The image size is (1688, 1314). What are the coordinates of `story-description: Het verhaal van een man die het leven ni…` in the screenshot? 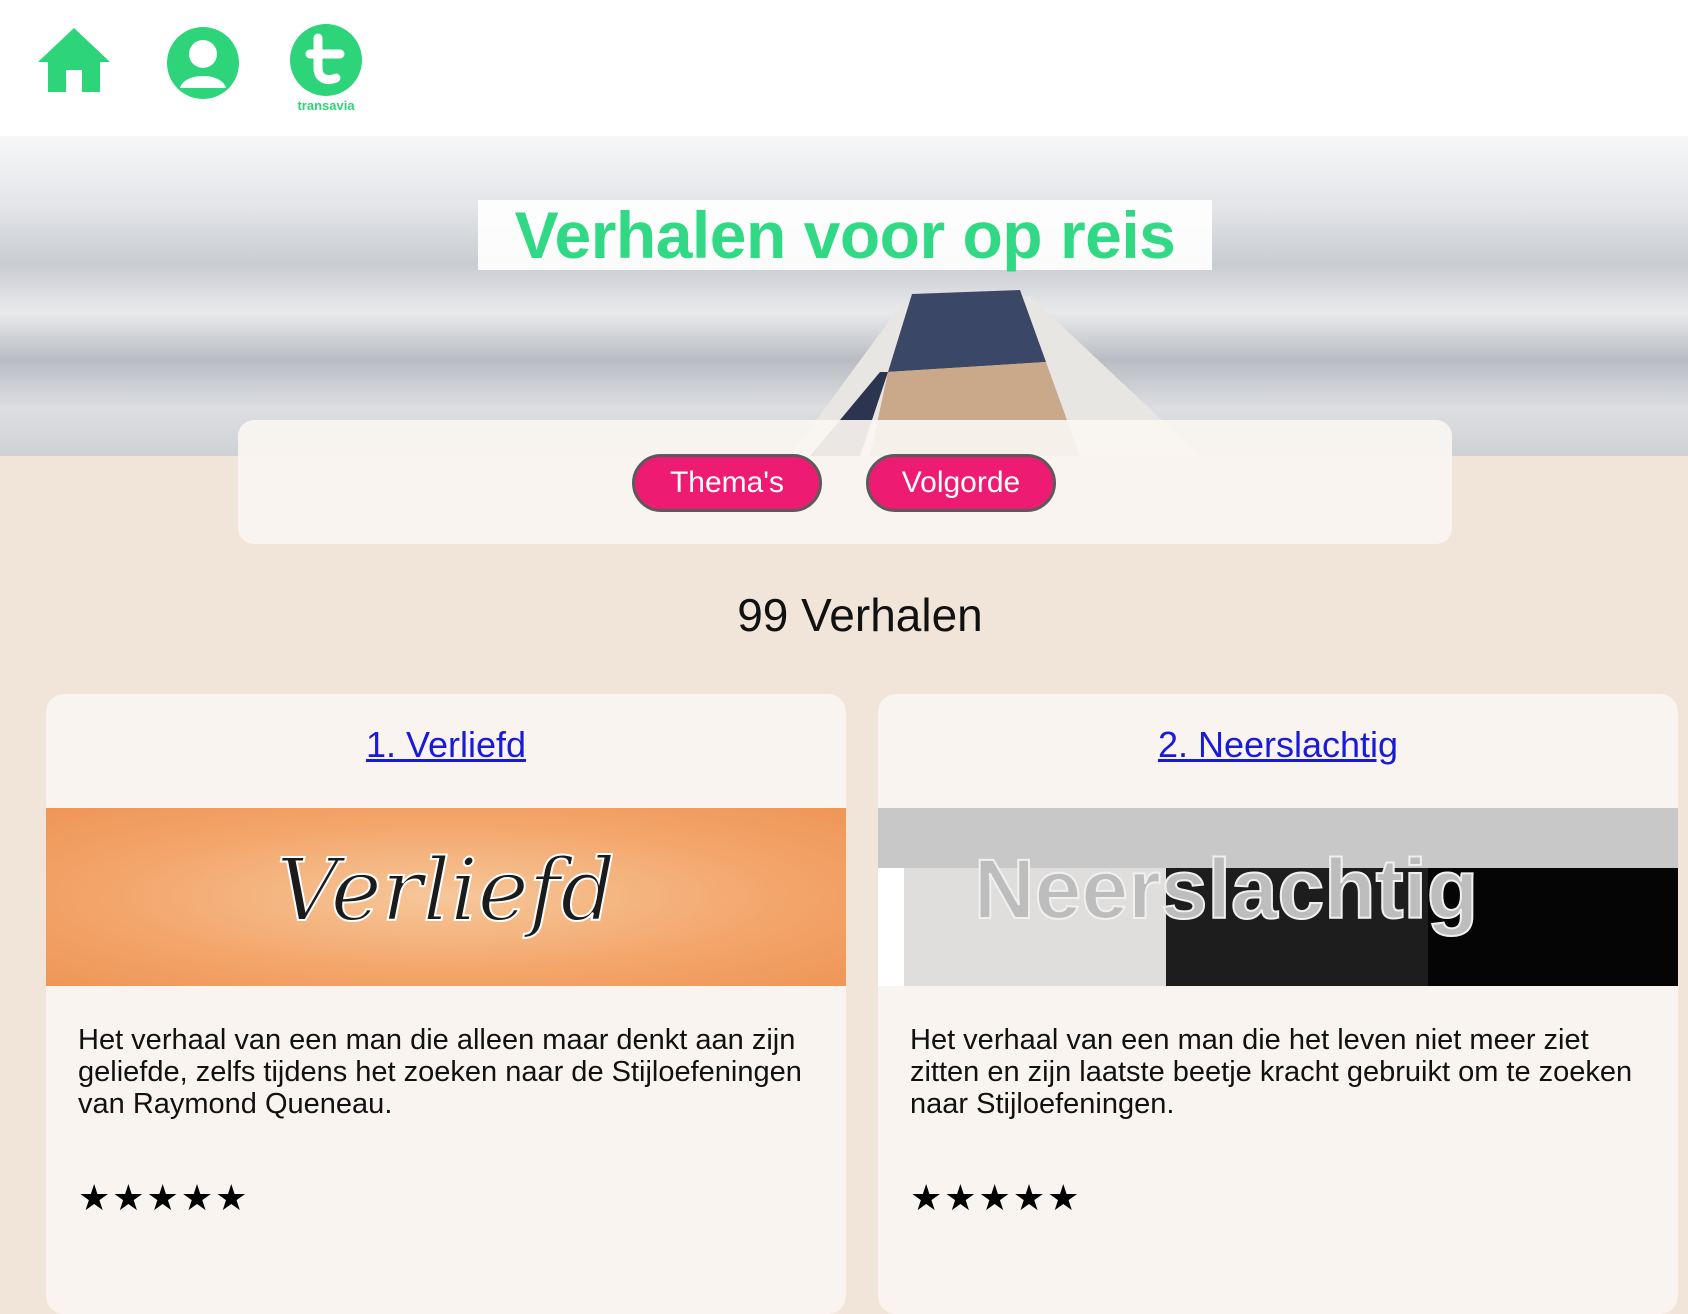 It's located at (1271, 1072).